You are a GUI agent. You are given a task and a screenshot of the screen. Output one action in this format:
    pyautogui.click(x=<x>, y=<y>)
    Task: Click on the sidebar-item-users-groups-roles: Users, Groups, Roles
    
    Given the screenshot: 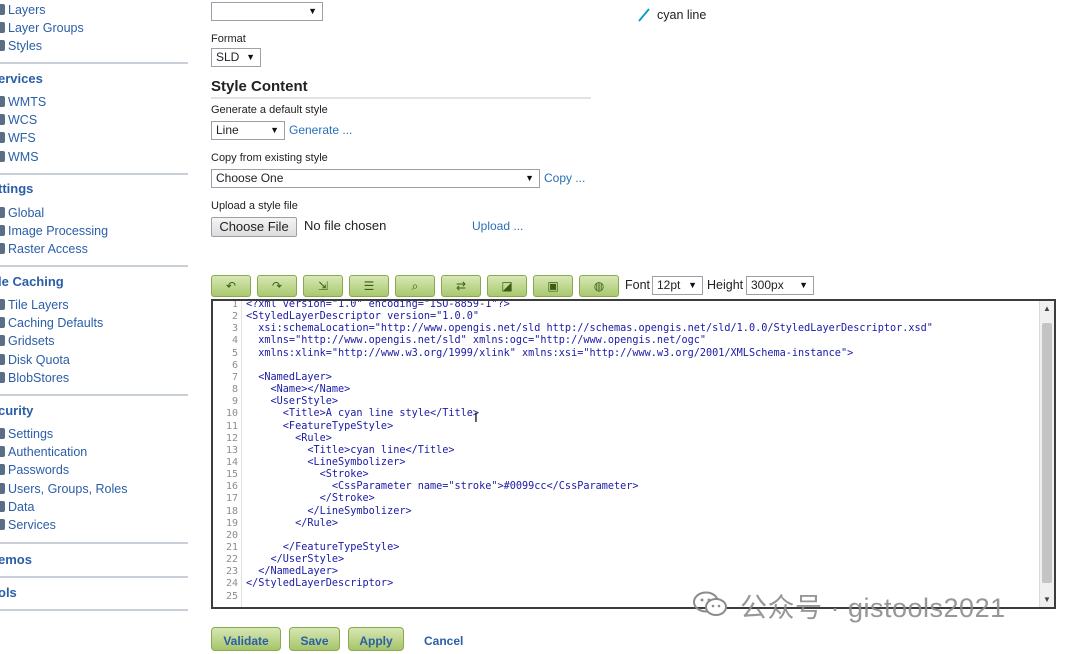 What is the action you would take?
    pyautogui.click(x=63, y=489)
    